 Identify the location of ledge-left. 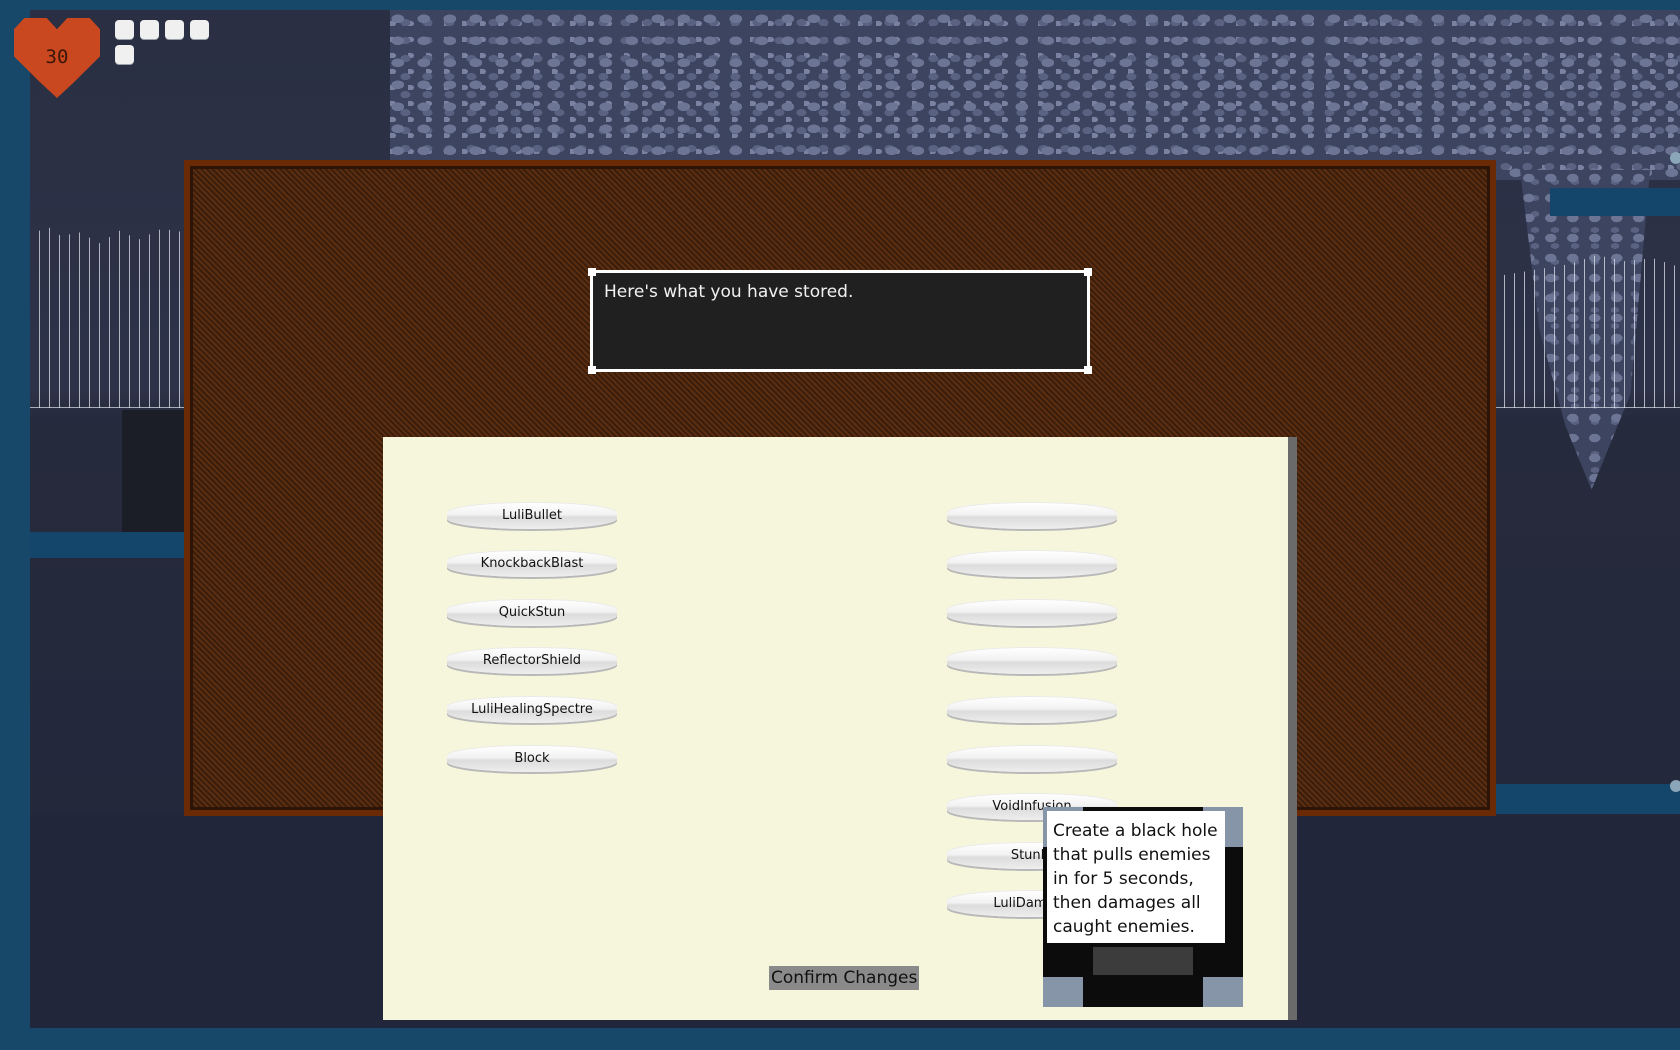
(107, 545).